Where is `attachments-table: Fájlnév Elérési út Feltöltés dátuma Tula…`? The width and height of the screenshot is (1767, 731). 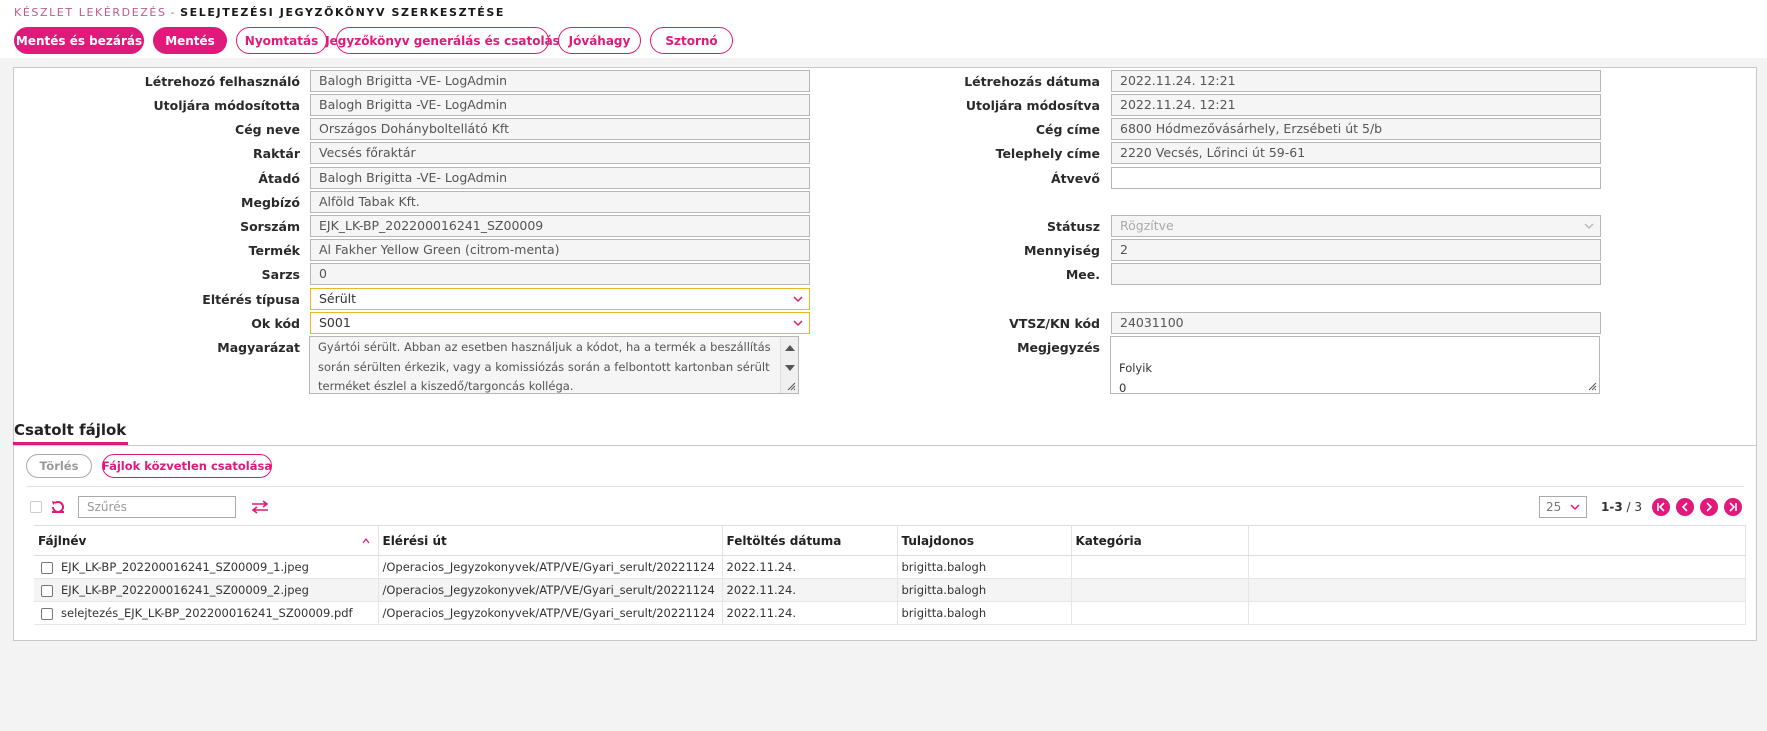 attachments-table: Fájlnév Elérési út Feltöltés dátuma Tula… is located at coordinates (890, 575).